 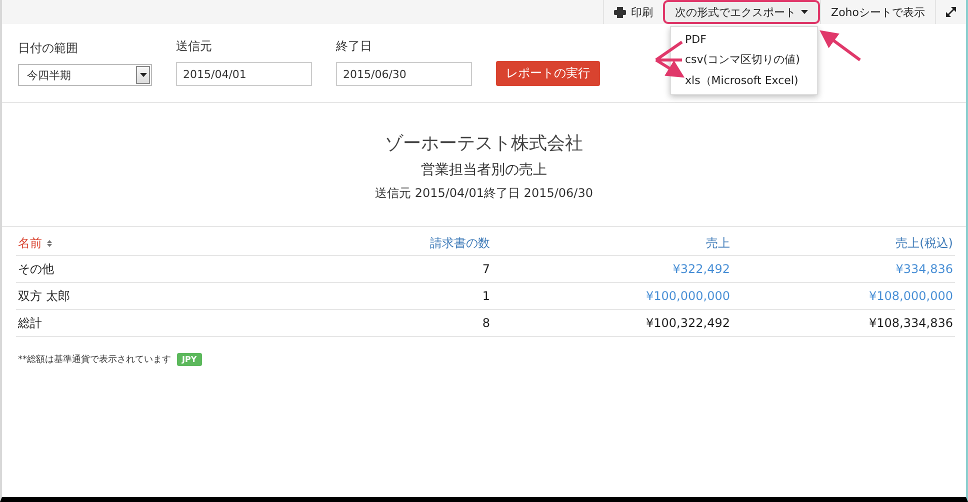 I want to click on date-range-select: 今四半期, so click(x=85, y=75).